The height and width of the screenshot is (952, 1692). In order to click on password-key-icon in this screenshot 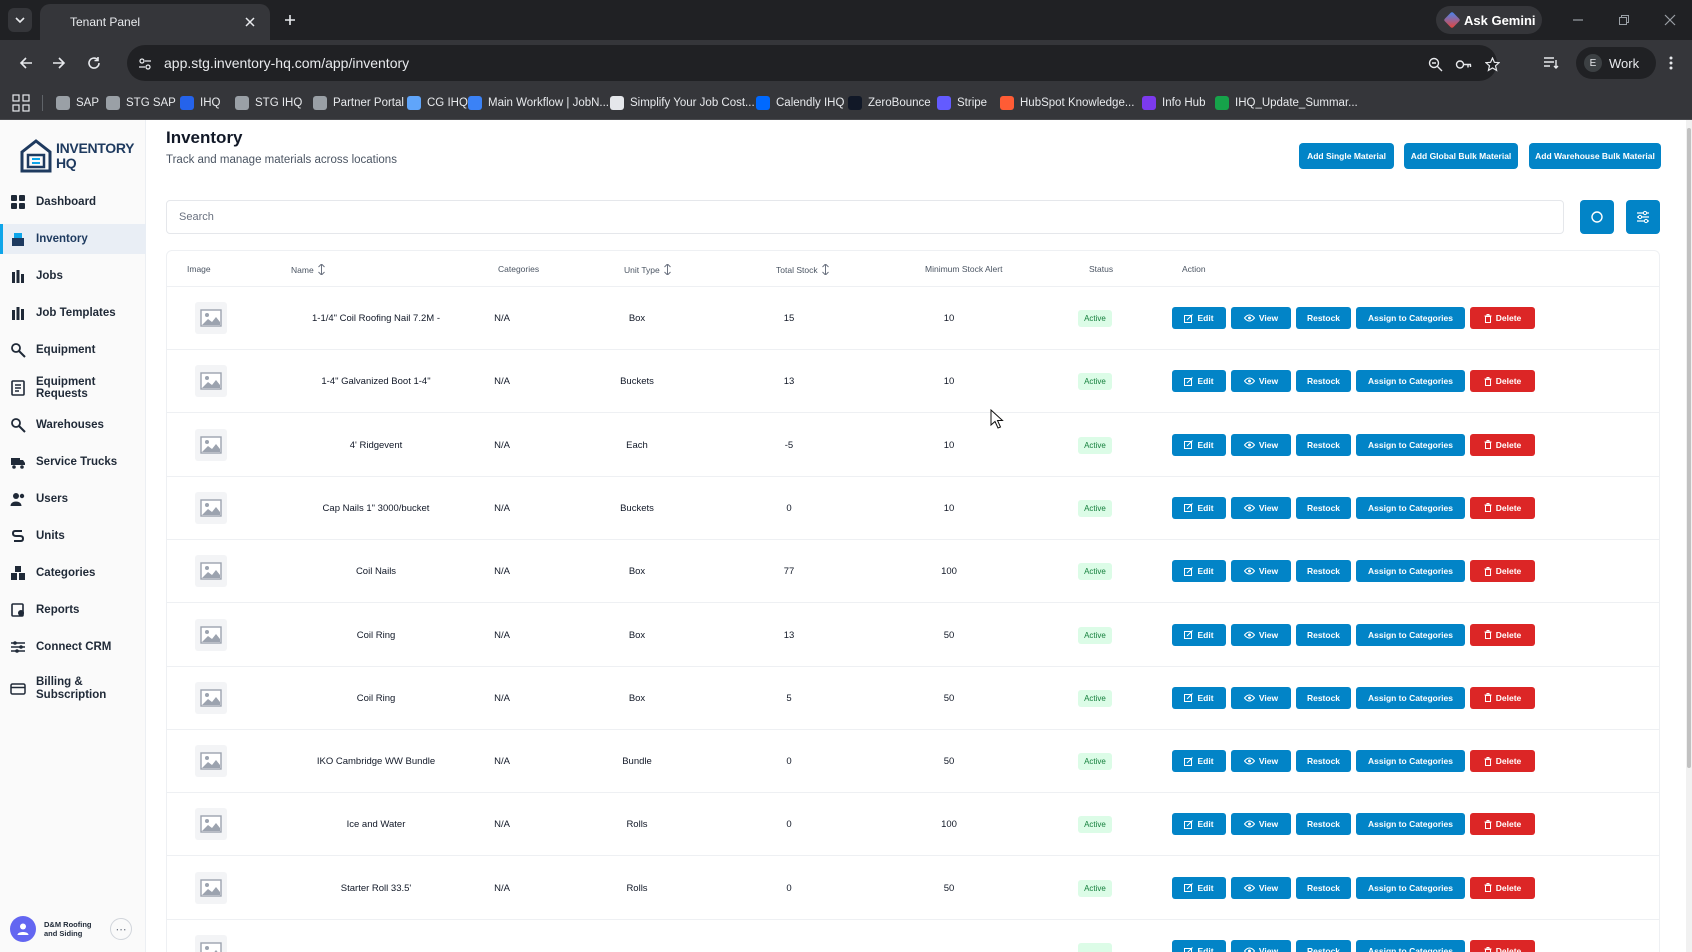, I will do `click(1463, 64)`.